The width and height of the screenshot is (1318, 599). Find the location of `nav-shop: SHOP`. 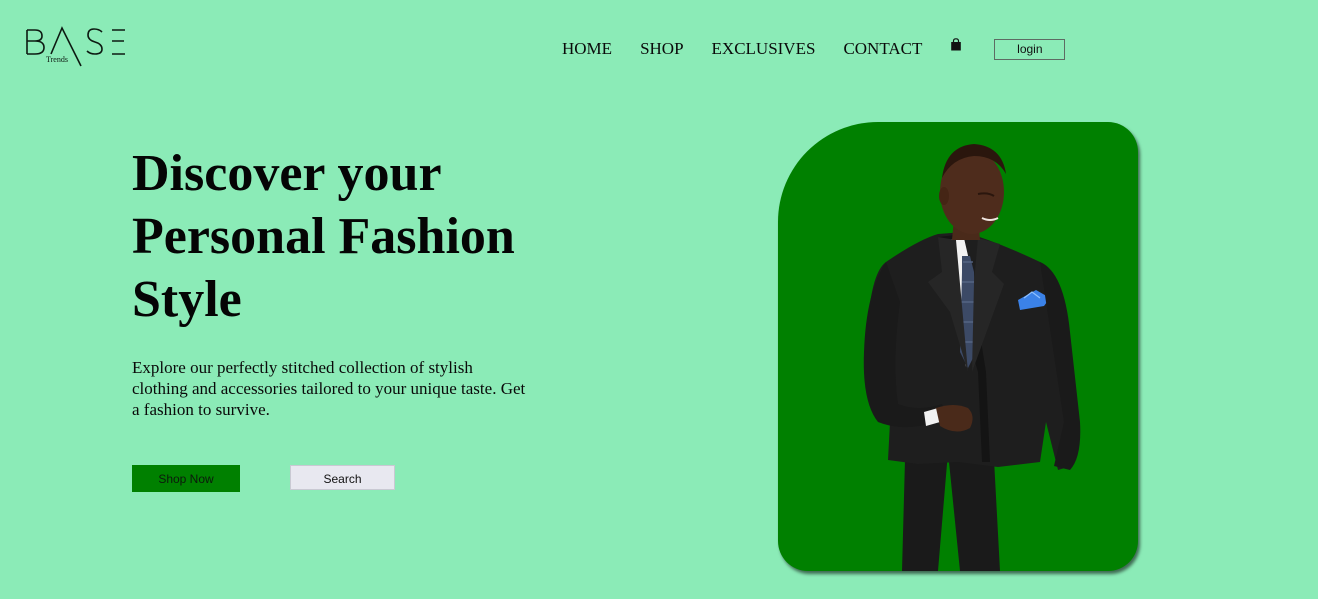

nav-shop: SHOP is located at coordinates (661, 49).